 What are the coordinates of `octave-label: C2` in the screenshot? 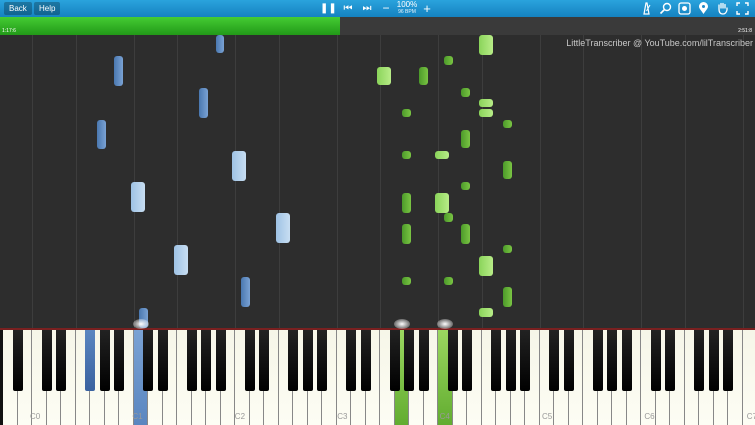 It's located at (240, 416).